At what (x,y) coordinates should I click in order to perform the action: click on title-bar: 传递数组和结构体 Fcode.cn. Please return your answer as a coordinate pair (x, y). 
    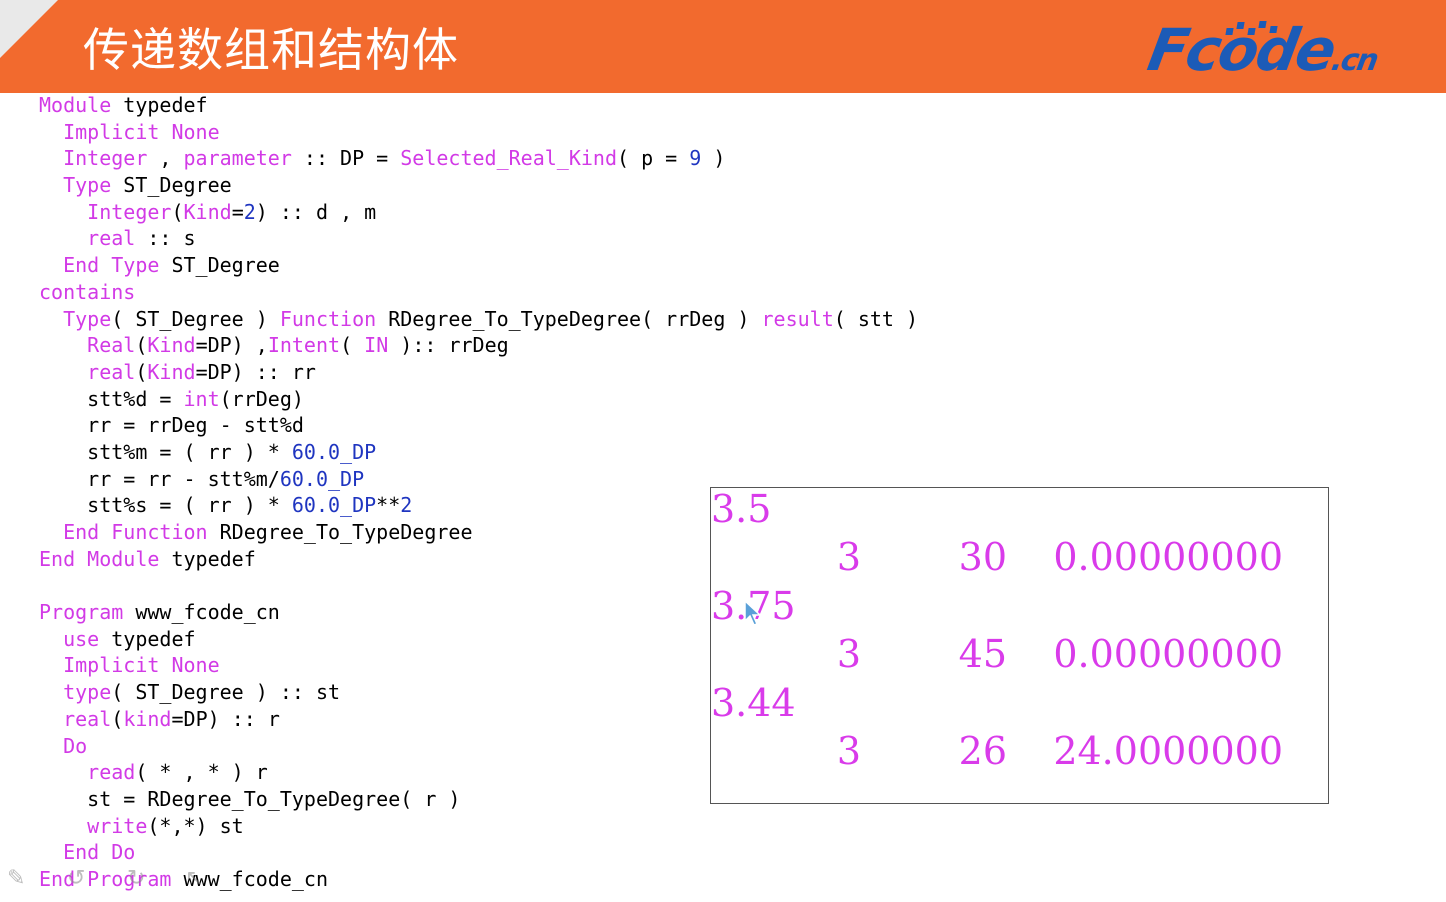
    Looking at the image, I should click on (723, 46).